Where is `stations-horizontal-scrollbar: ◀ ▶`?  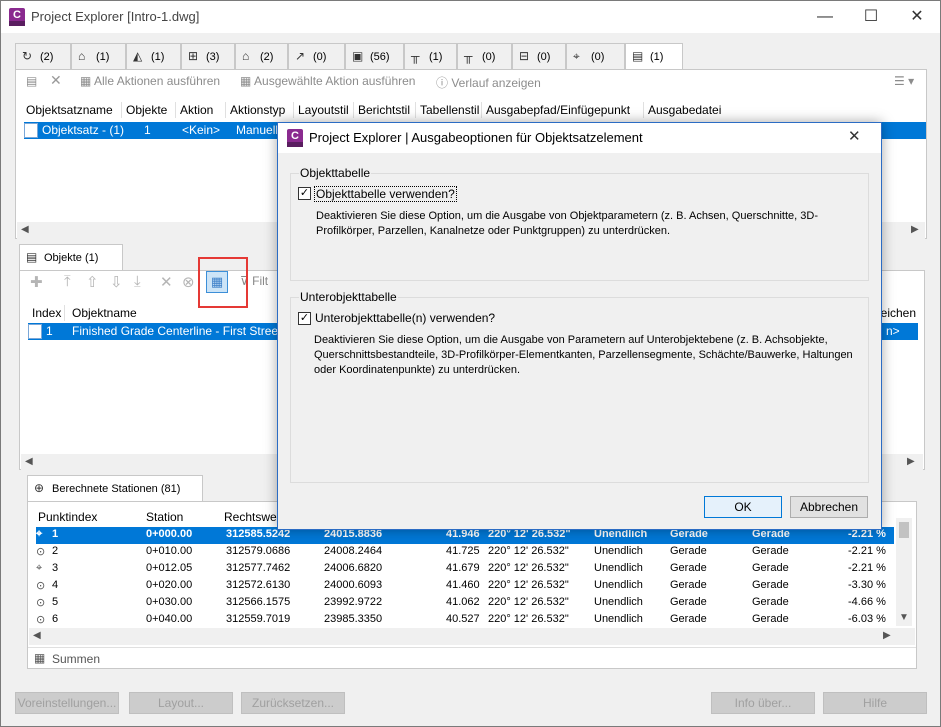 stations-horizontal-scrollbar: ◀ ▶ is located at coordinates (472, 636).